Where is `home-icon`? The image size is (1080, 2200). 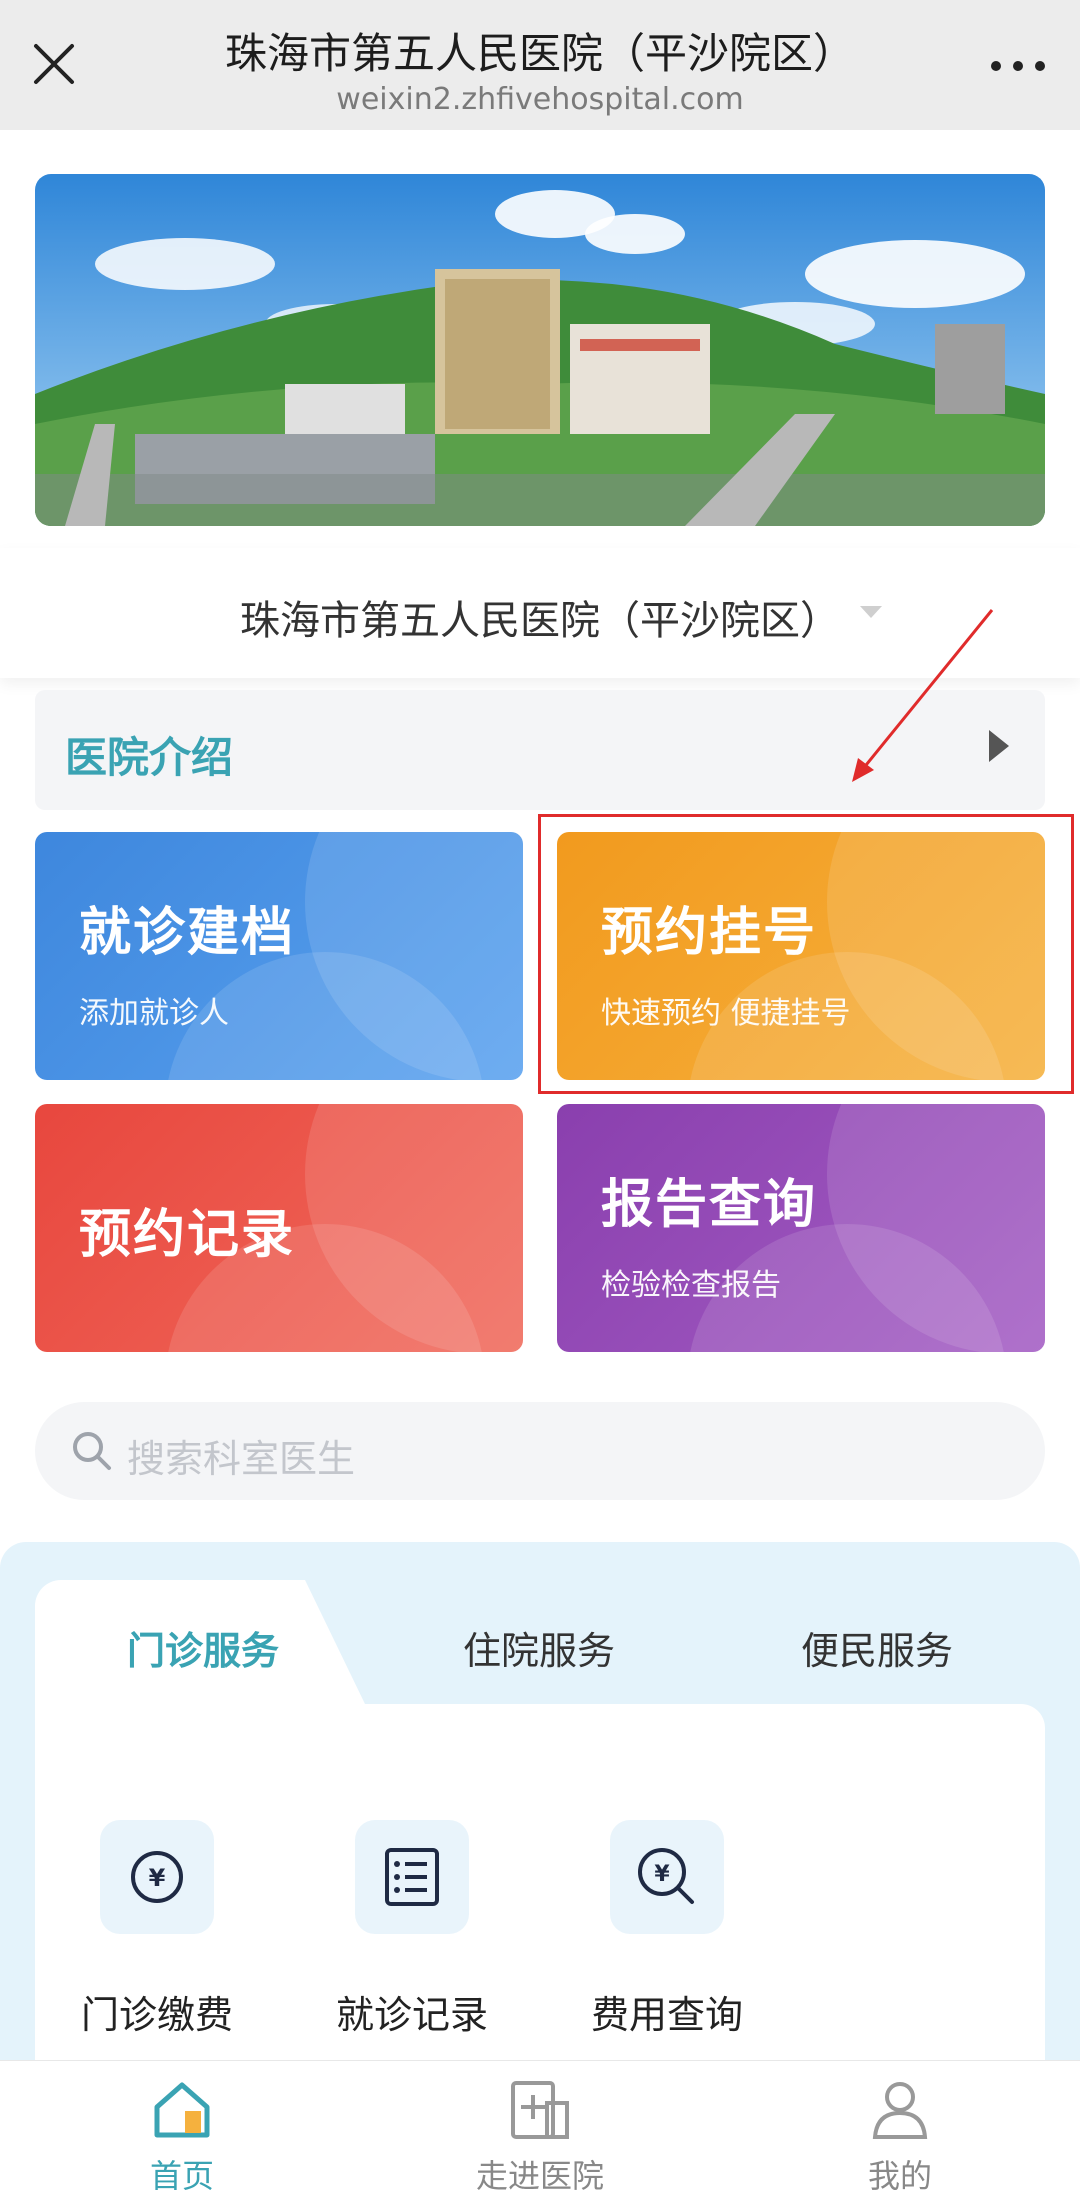
home-icon is located at coordinates (182, 2110).